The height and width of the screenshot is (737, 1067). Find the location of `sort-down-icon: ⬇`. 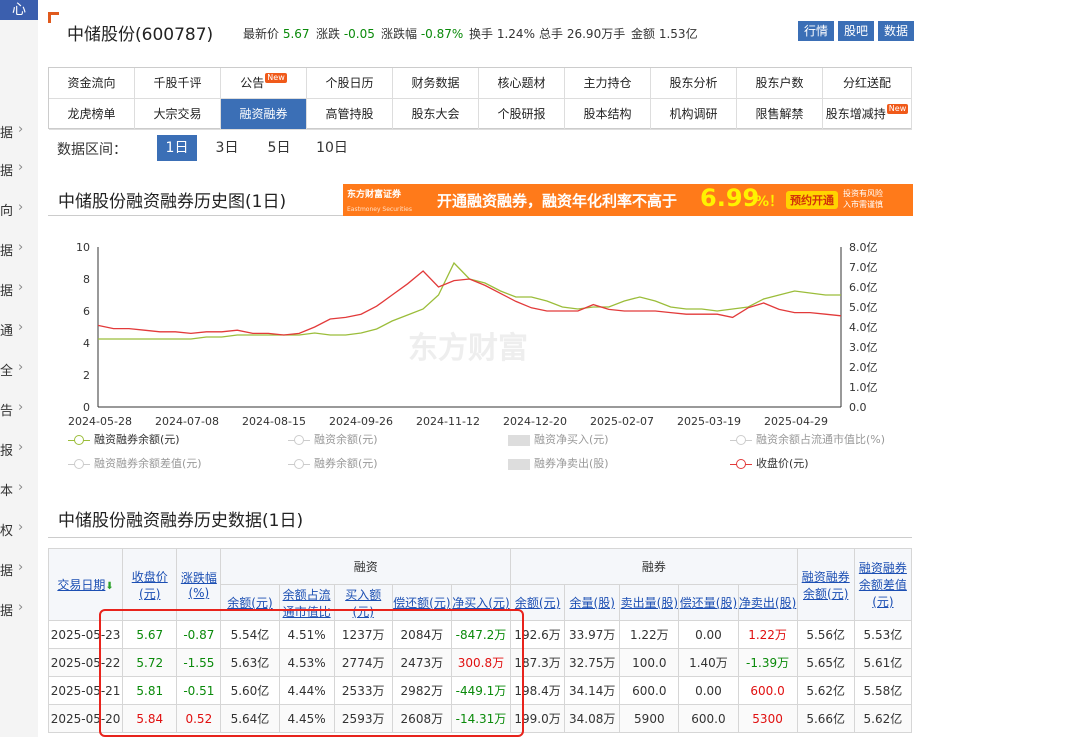

sort-down-icon: ⬇ is located at coordinates (109, 586).